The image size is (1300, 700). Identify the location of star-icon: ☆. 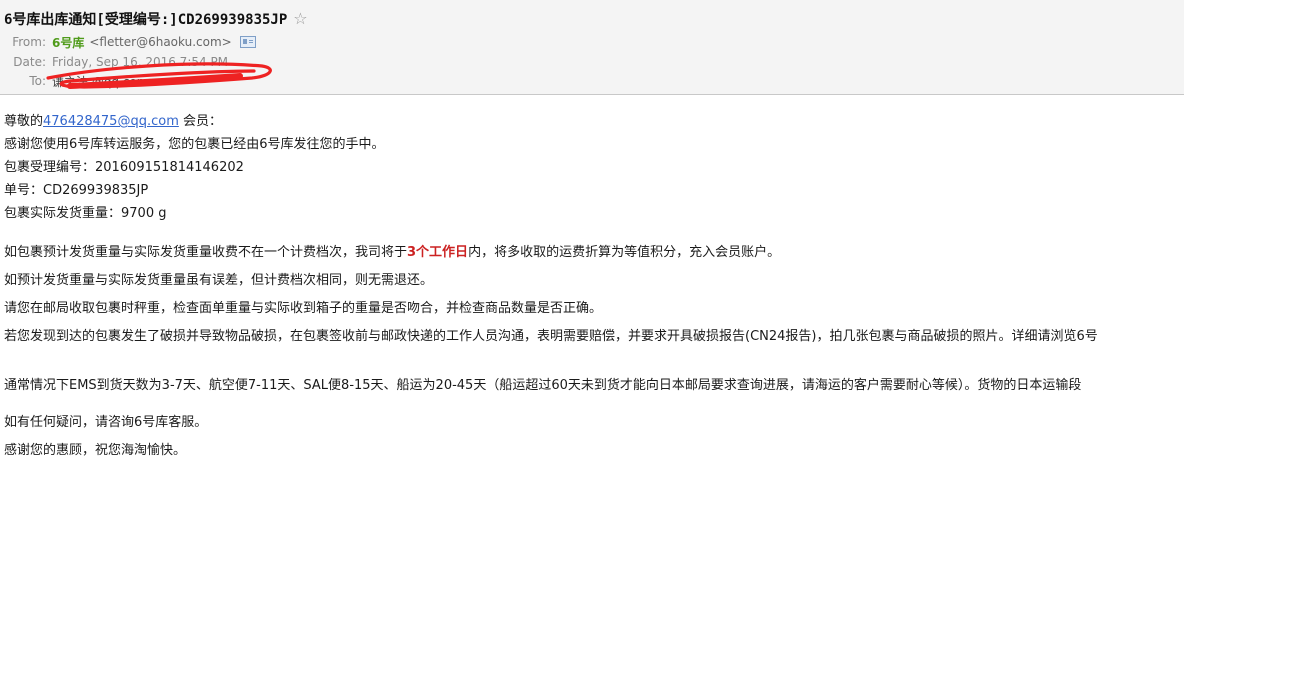
(300, 19).